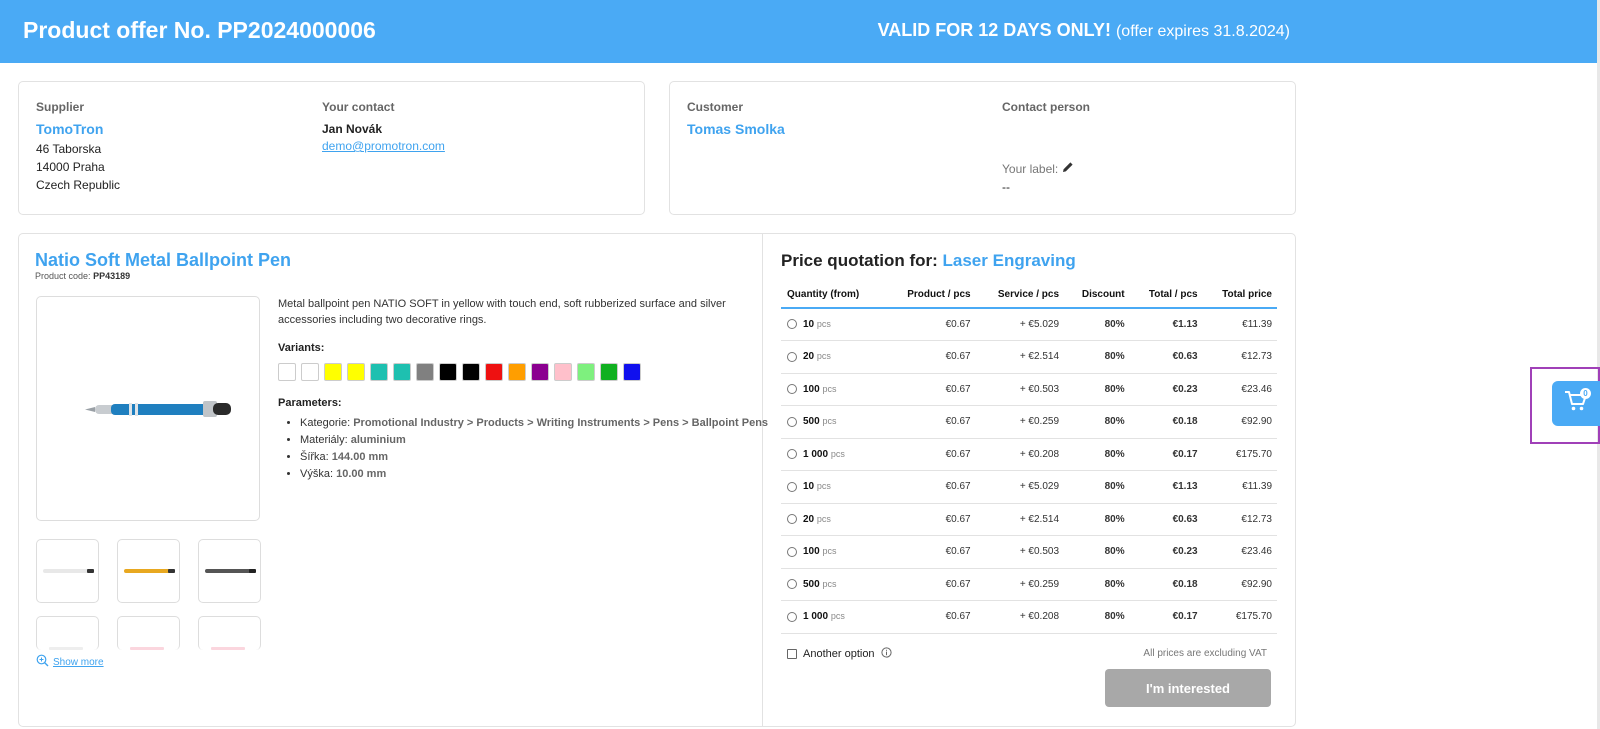 Image resolution: width=1600 pixels, height=729 pixels. I want to click on another-option: Another option, so click(839, 654).